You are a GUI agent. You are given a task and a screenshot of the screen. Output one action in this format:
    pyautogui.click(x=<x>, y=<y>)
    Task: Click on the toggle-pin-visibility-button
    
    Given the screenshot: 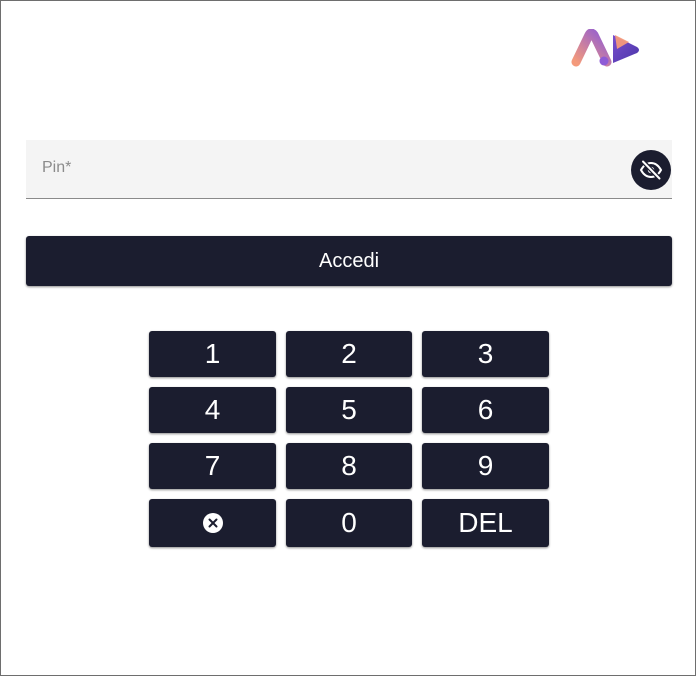 What is the action you would take?
    pyautogui.click(x=651, y=170)
    